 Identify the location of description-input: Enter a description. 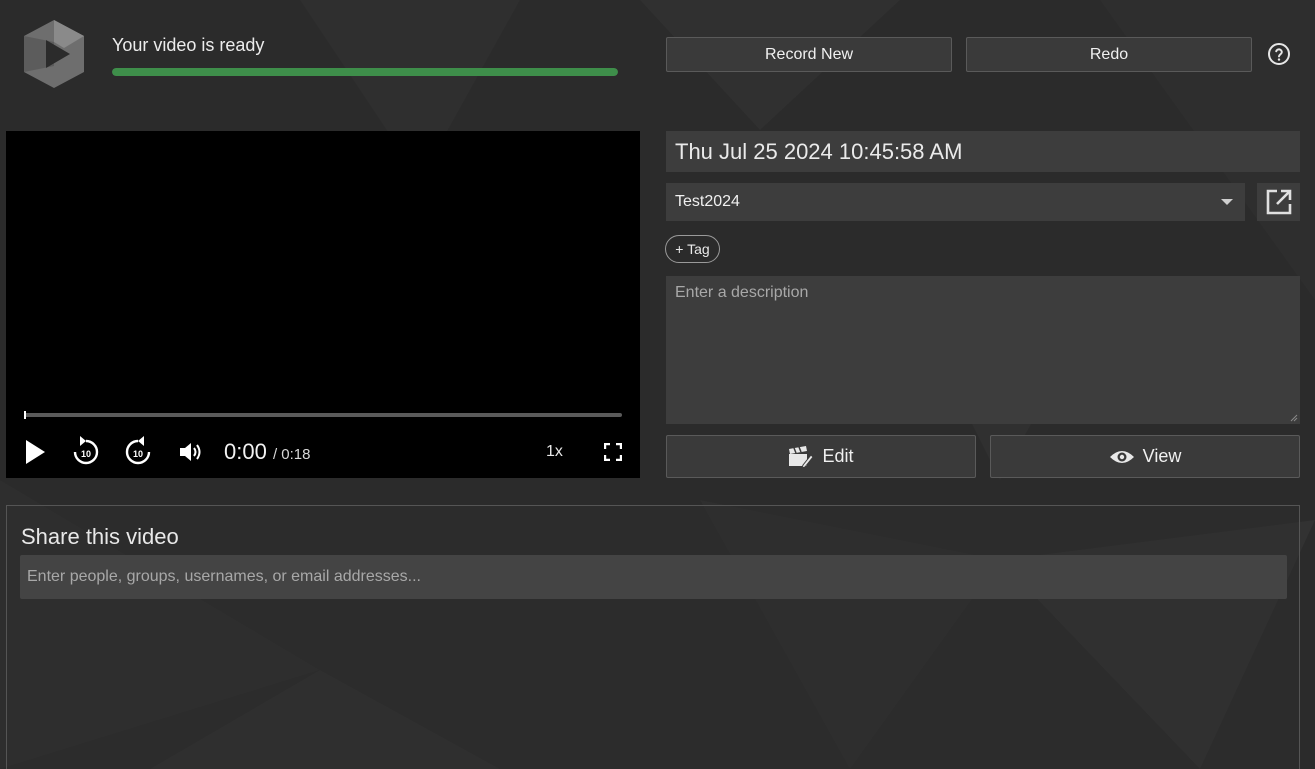
(983, 350).